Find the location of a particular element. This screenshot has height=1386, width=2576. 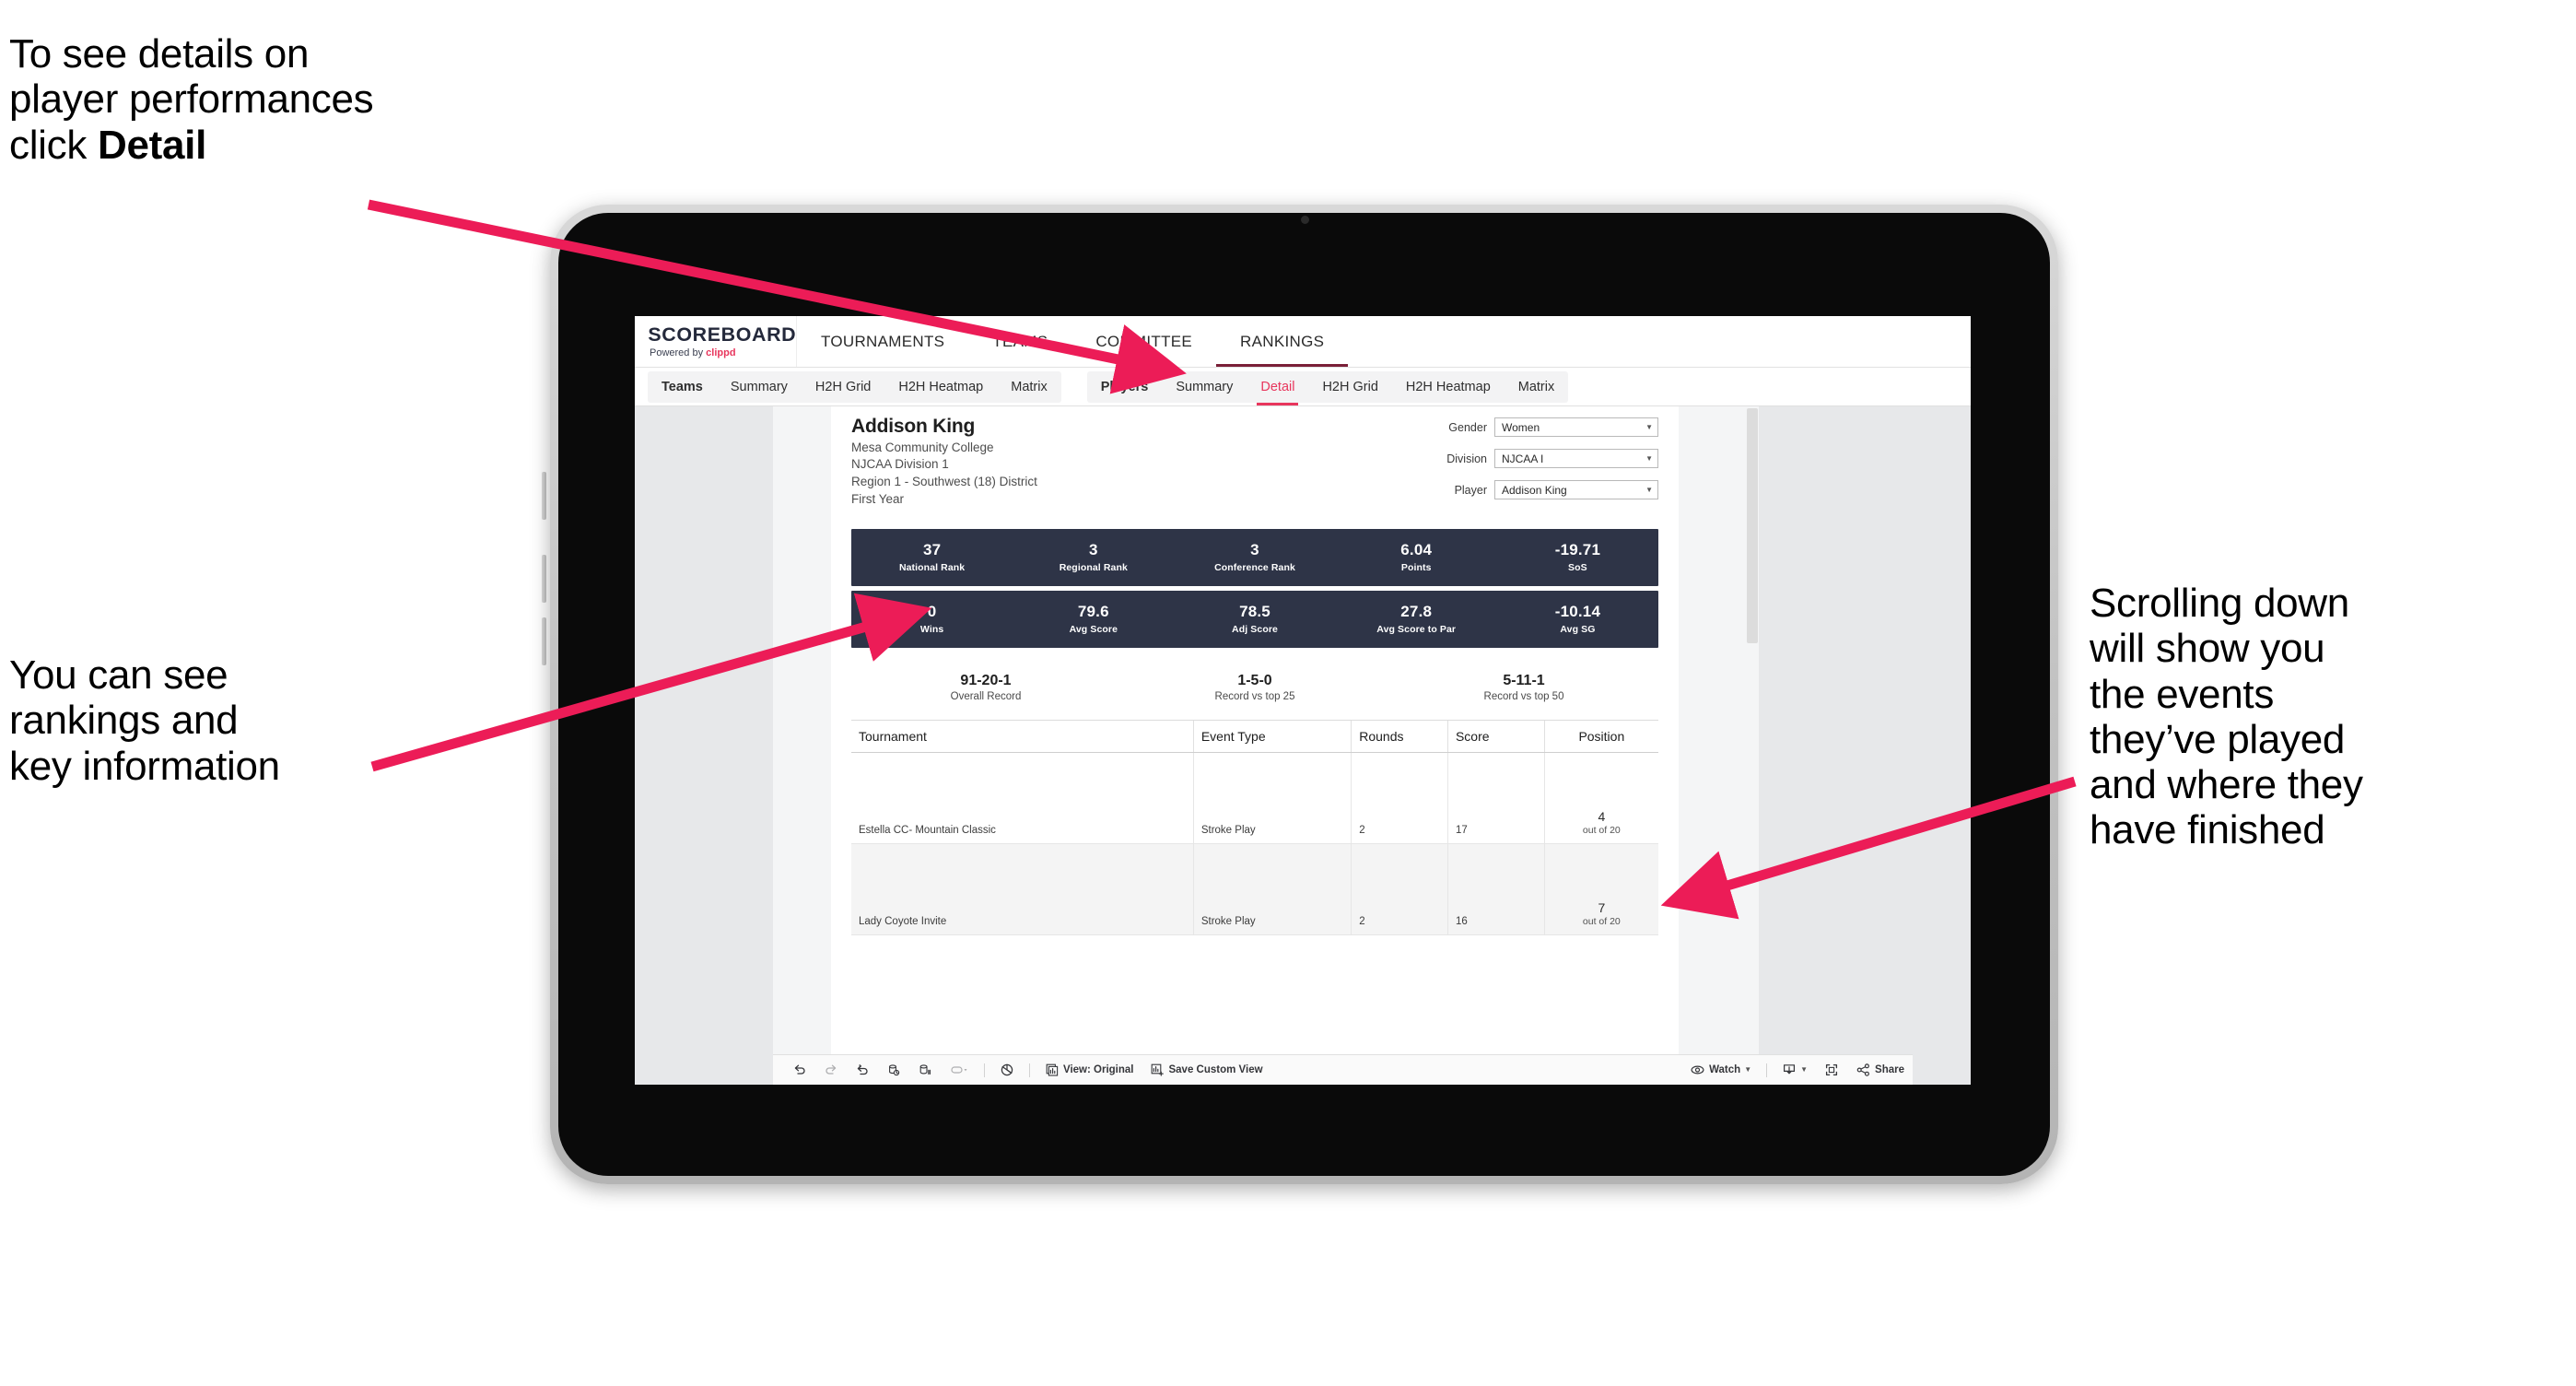

cell-tournament: Lady Coyote Invite is located at coordinates (1022, 889).